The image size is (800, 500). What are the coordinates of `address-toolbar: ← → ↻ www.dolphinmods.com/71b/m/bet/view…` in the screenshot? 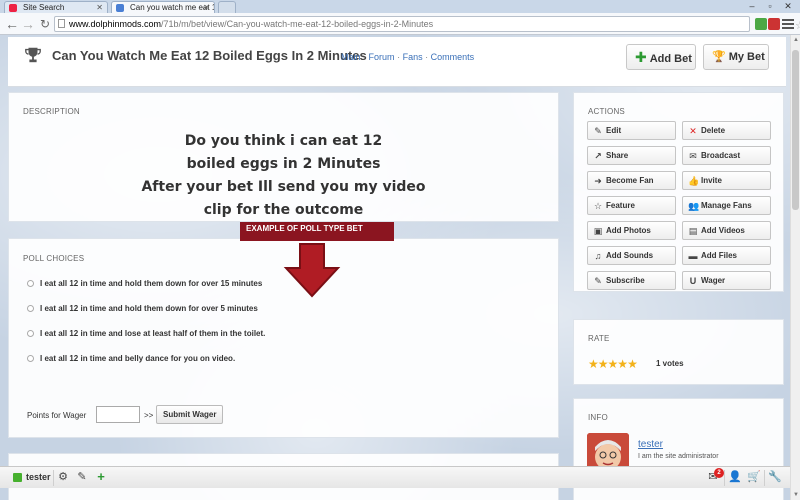 It's located at (400, 24).